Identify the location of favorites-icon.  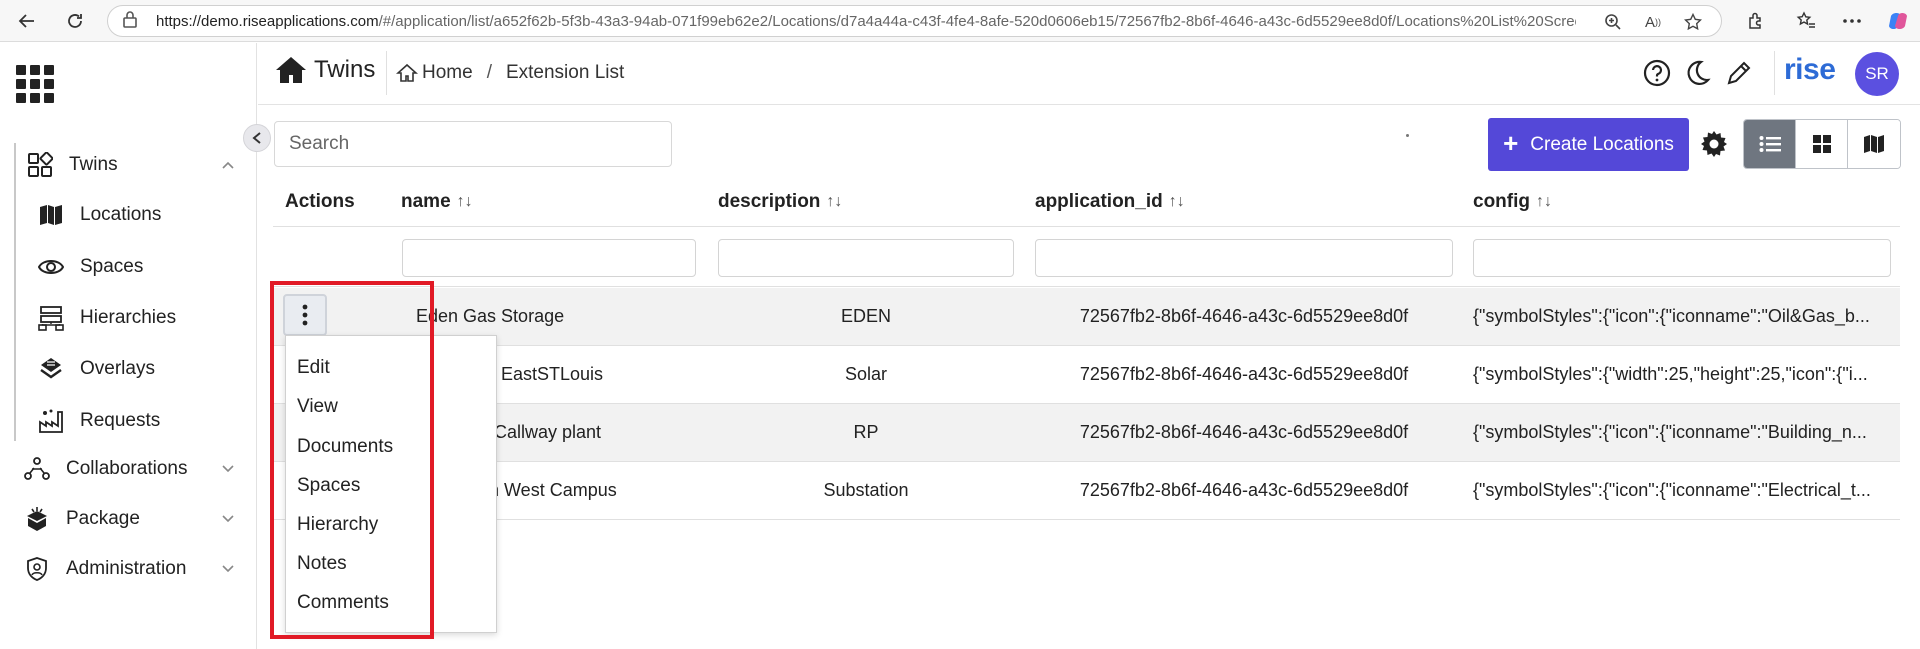
(1806, 21).